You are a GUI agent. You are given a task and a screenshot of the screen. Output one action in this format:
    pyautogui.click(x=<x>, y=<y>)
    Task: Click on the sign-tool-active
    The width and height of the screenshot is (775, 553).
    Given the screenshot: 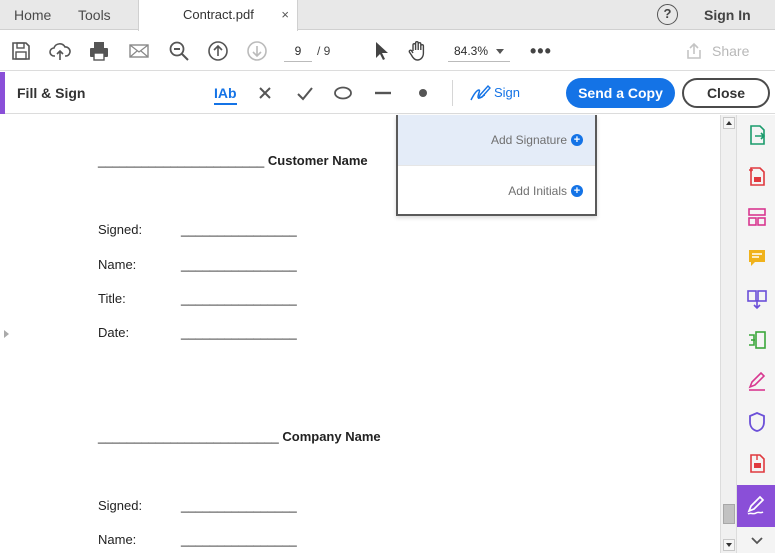 What is the action you would take?
    pyautogui.click(x=756, y=506)
    